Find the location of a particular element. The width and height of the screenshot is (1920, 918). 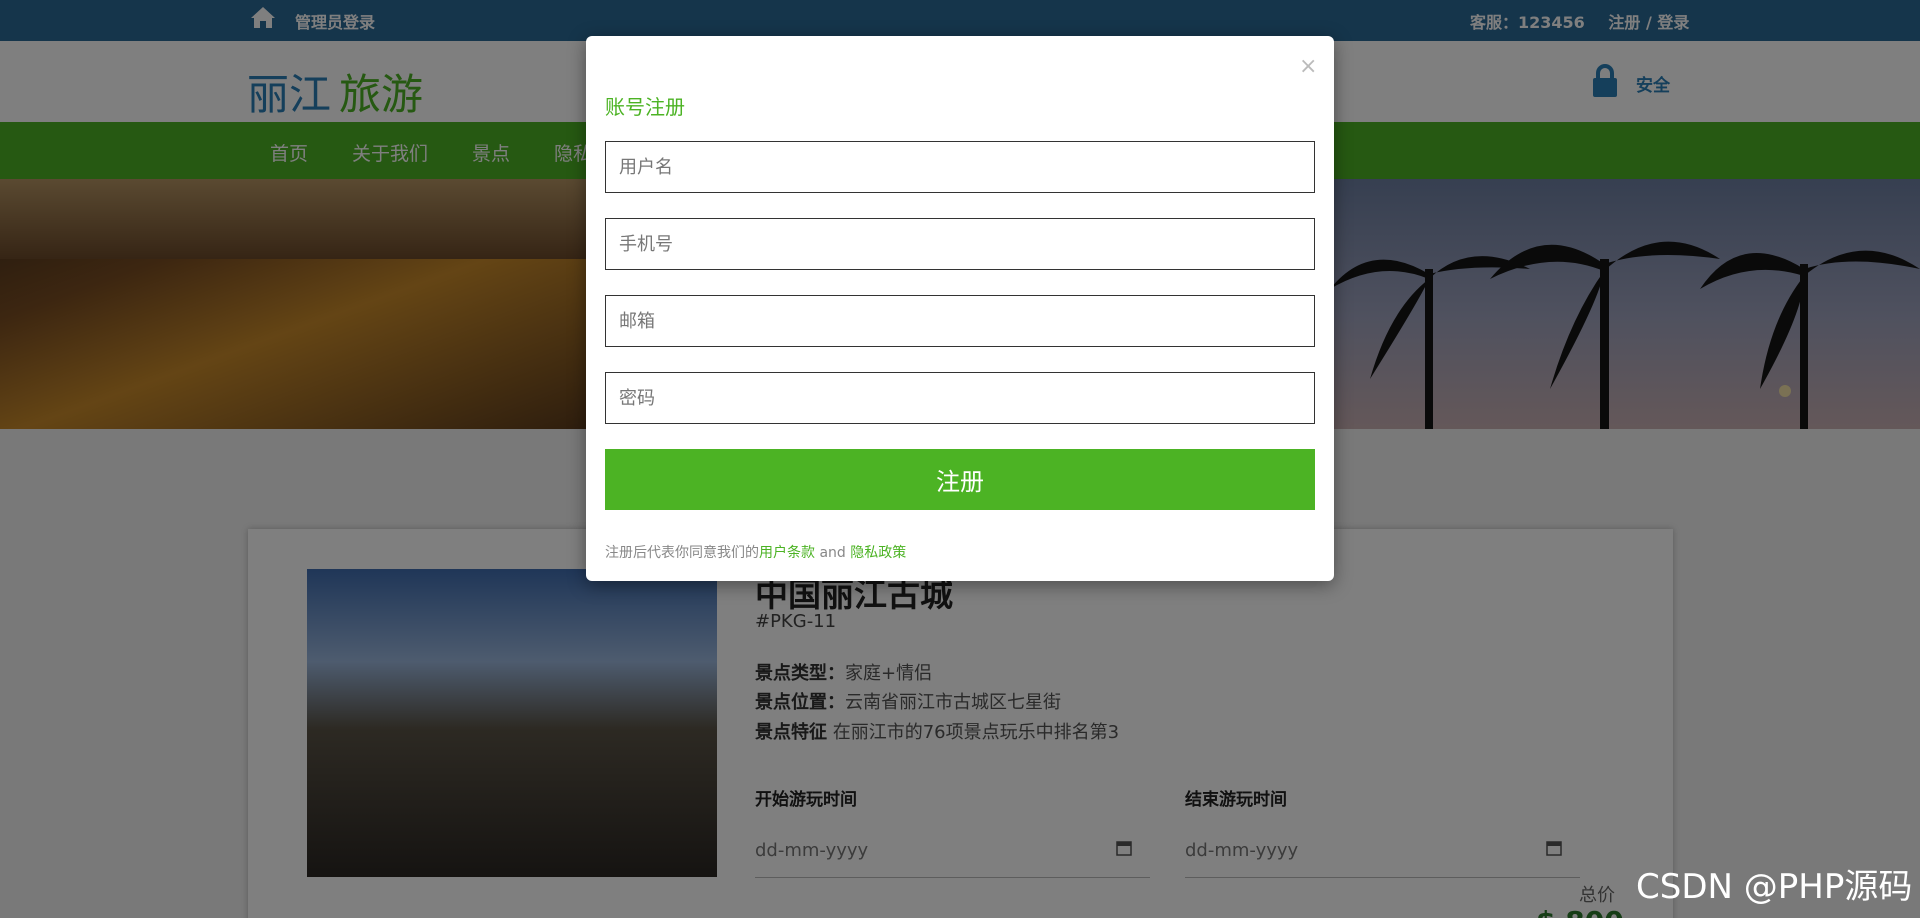

terms-notice: 注册后代表你同意我们的用户条款 and 隐私政策 is located at coordinates (755, 552).